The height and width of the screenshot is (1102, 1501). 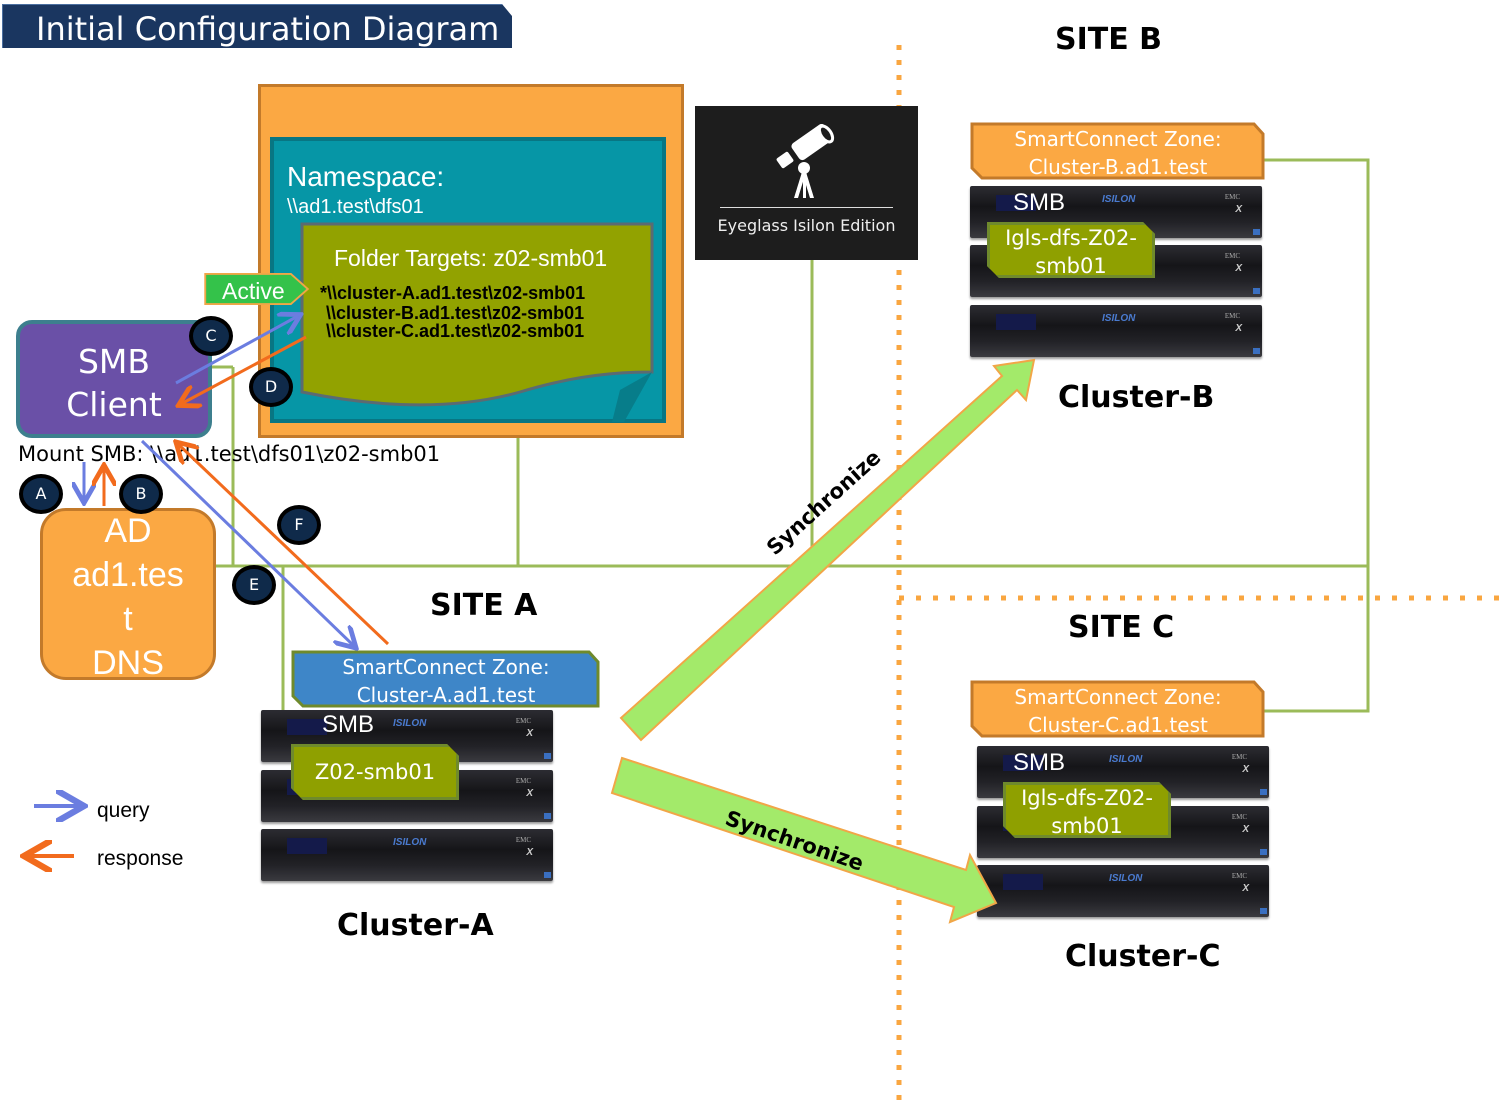 I want to click on mount-smb-path: Mount SMB: \\ad1.test\dfs01\z02-smb01, so click(x=229, y=454).